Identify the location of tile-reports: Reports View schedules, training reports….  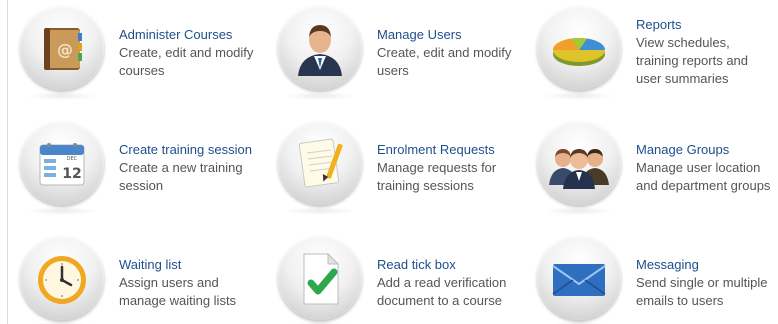
(644, 54).